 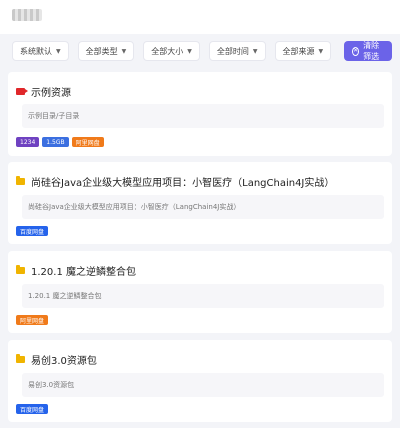 What do you see at coordinates (28, 142) in the screenshot?
I see `tag-count: 1234` at bounding box center [28, 142].